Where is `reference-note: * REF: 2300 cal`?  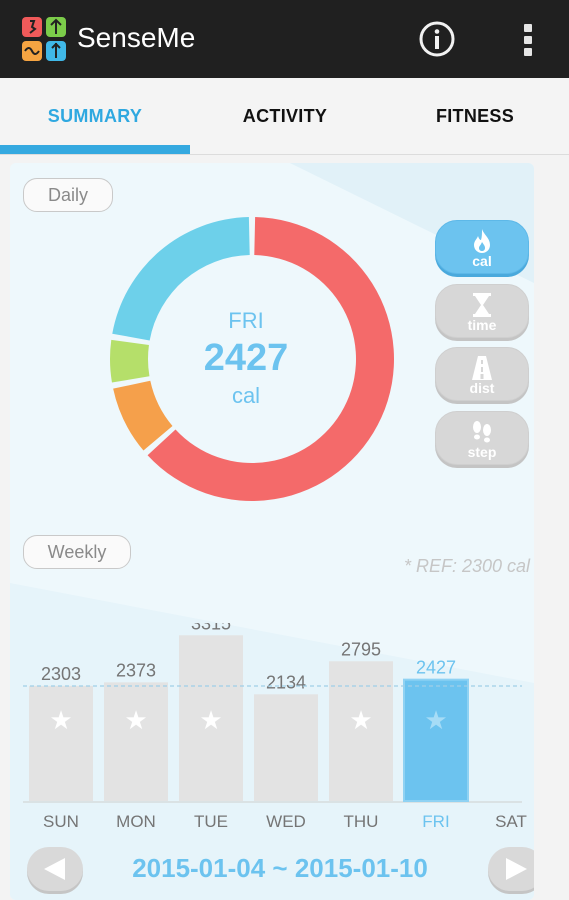
reference-note: * REF: 2300 cal is located at coordinates (466, 566).